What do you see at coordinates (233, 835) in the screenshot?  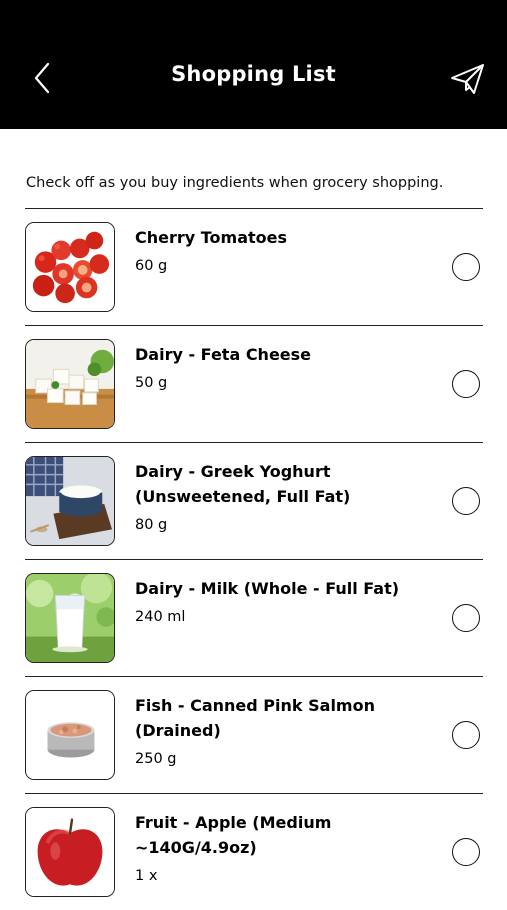 I see `item-name: Fruit - Apple (Medium ~140G/4.9oz)` at bounding box center [233, 835].